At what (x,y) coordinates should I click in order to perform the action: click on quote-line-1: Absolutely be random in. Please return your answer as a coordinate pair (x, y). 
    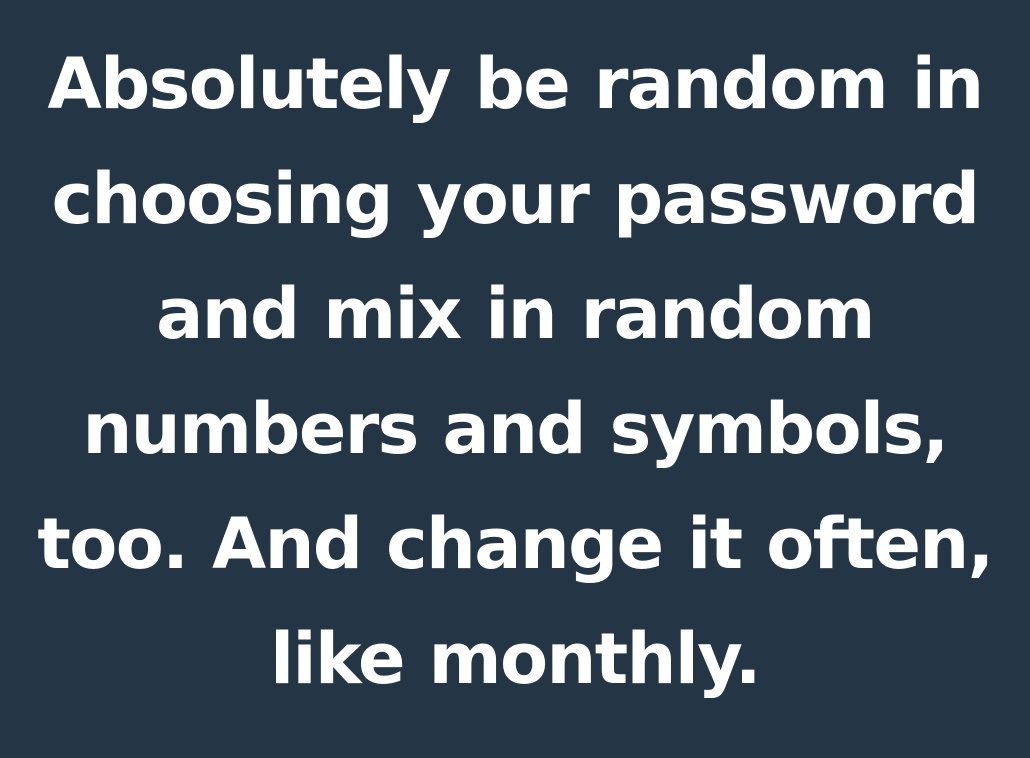
    Looking at the image, I should click on (515, 84).